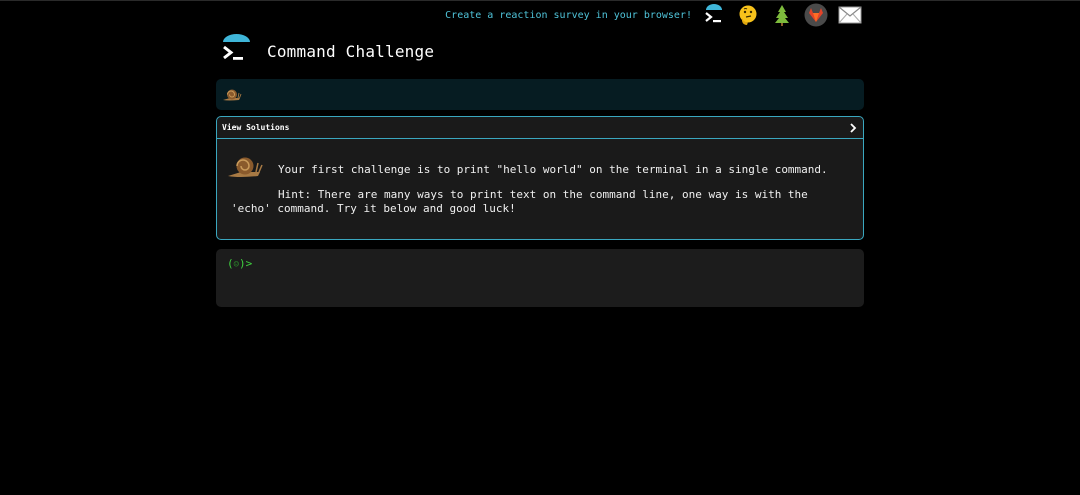 The height and width of the screenshot is (495, 1080). What do you see at coordinates (782, 15) in the screenshot?
I see `tree-icon` at bounding box center [782, 15].